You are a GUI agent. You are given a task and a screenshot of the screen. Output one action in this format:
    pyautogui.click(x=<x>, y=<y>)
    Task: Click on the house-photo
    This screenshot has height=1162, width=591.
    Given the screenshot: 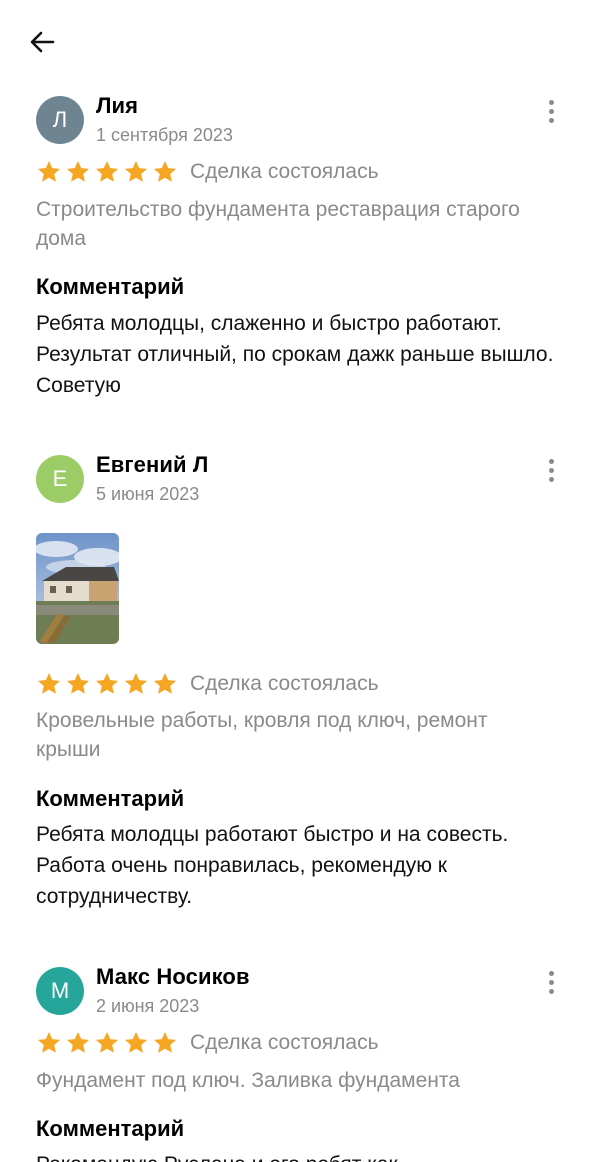 What is the action you would take?
    pyautogui.click(x=77, y=588)
    